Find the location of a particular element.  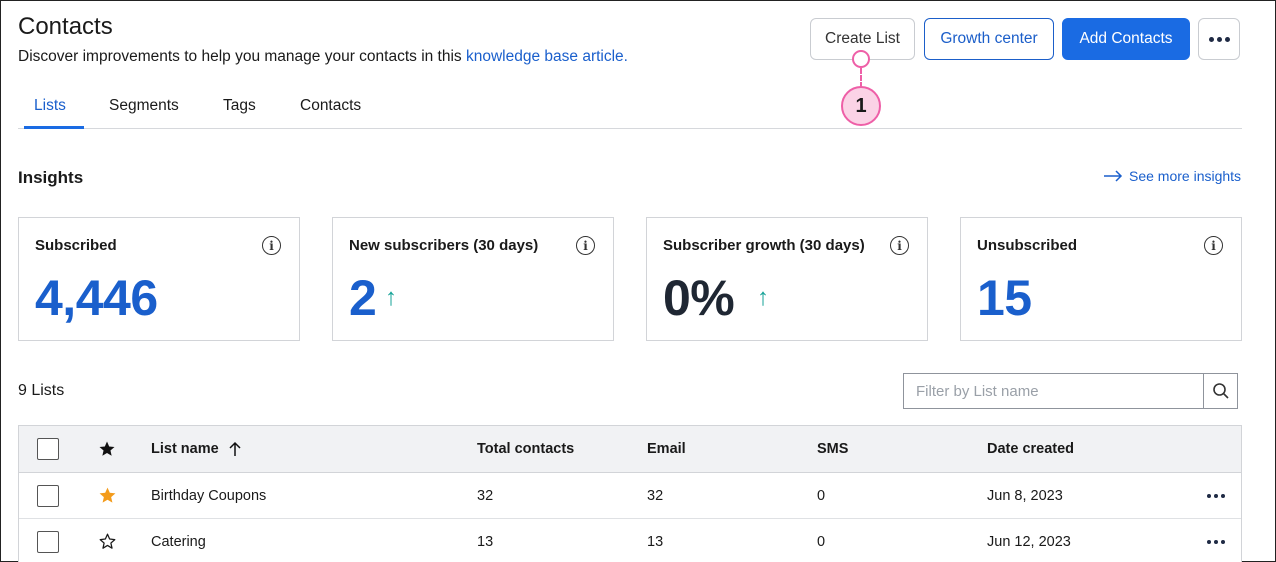

total-contacts: 32 is located at coordinates (485, 495).